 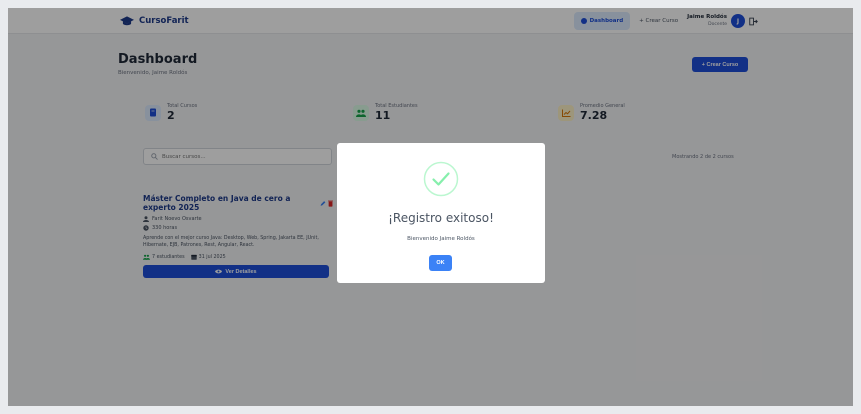 I want to click on dialog-title: ¡Registro exitoso!, so click(x=441, y=218).